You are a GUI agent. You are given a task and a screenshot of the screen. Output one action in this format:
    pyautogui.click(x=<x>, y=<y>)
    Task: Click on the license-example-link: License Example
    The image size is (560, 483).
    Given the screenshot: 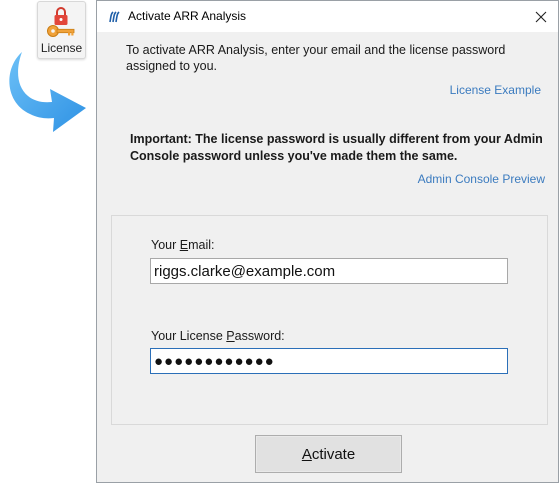 What is the action you would take?
    pyautogui.click(x=495, y=90)
    